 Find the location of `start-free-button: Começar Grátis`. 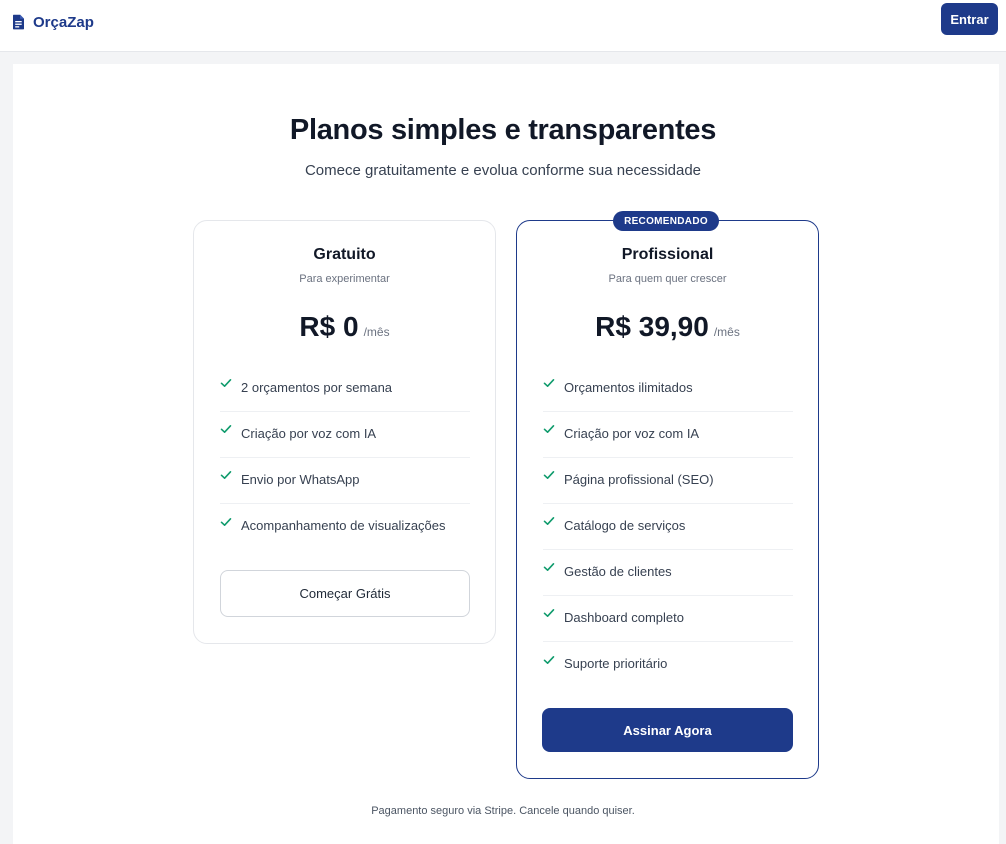

start-free-button: Começar Grátis is located at coordinates (345, 593).